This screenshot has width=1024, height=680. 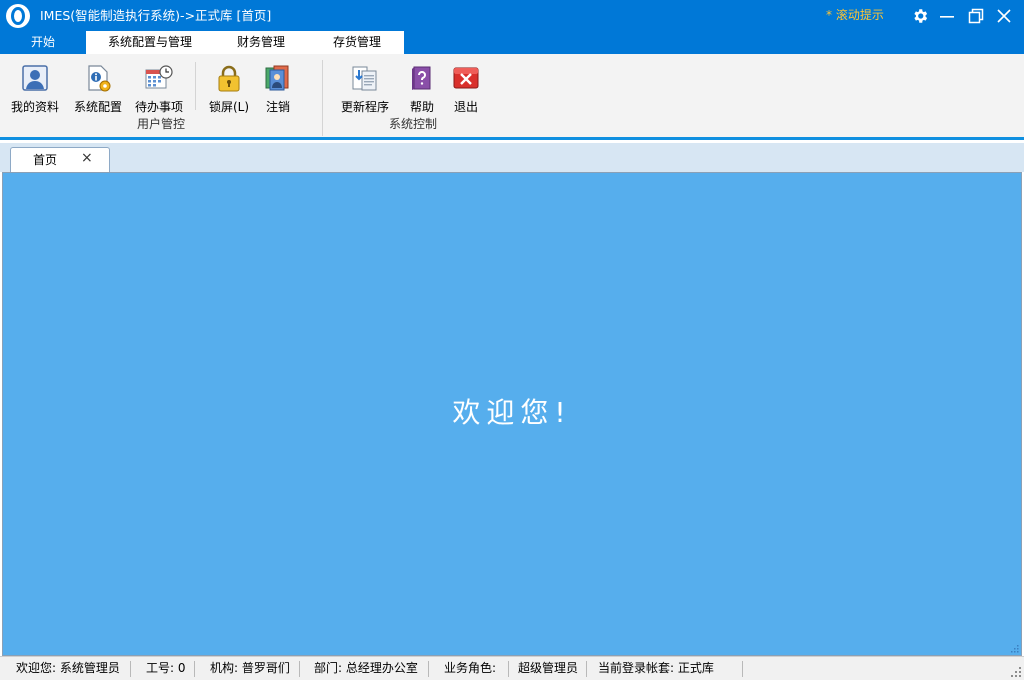 What do you see at coordinates (366, 668) in the screenshot?
I see `status-dept: 部门: 总经理办公室` at bounding box center [366, 668].